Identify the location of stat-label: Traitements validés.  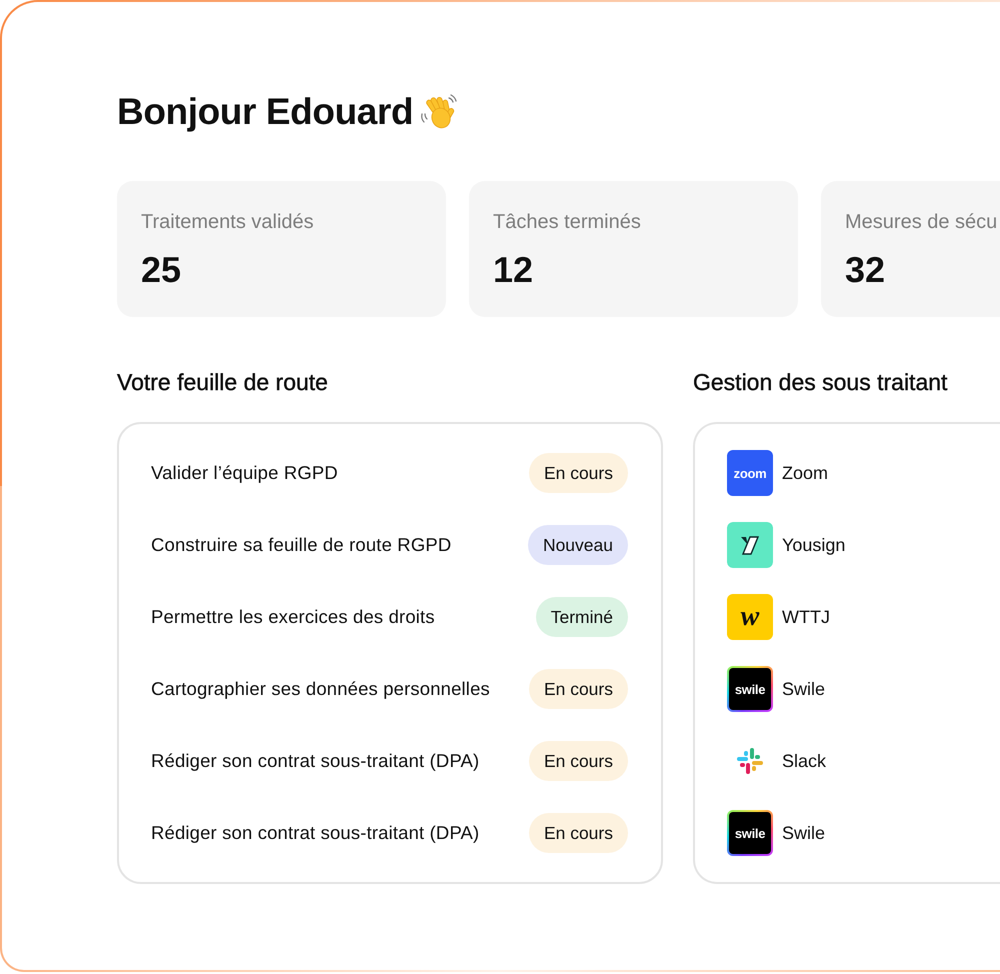
(227, 222).